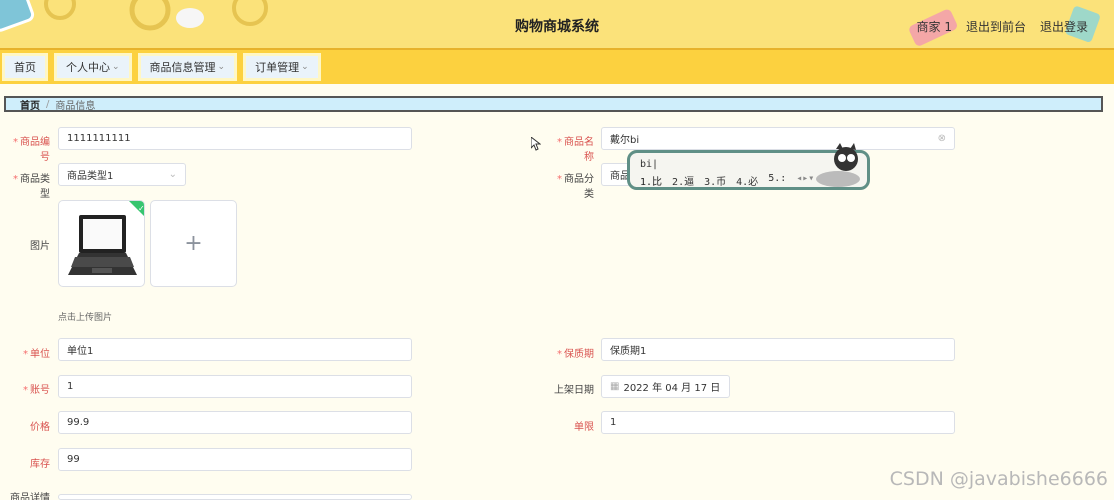 Image resolution: width=1114 pixels, height=500 pixels. I want to click on date-label: 上架日期, so click(574, 390).